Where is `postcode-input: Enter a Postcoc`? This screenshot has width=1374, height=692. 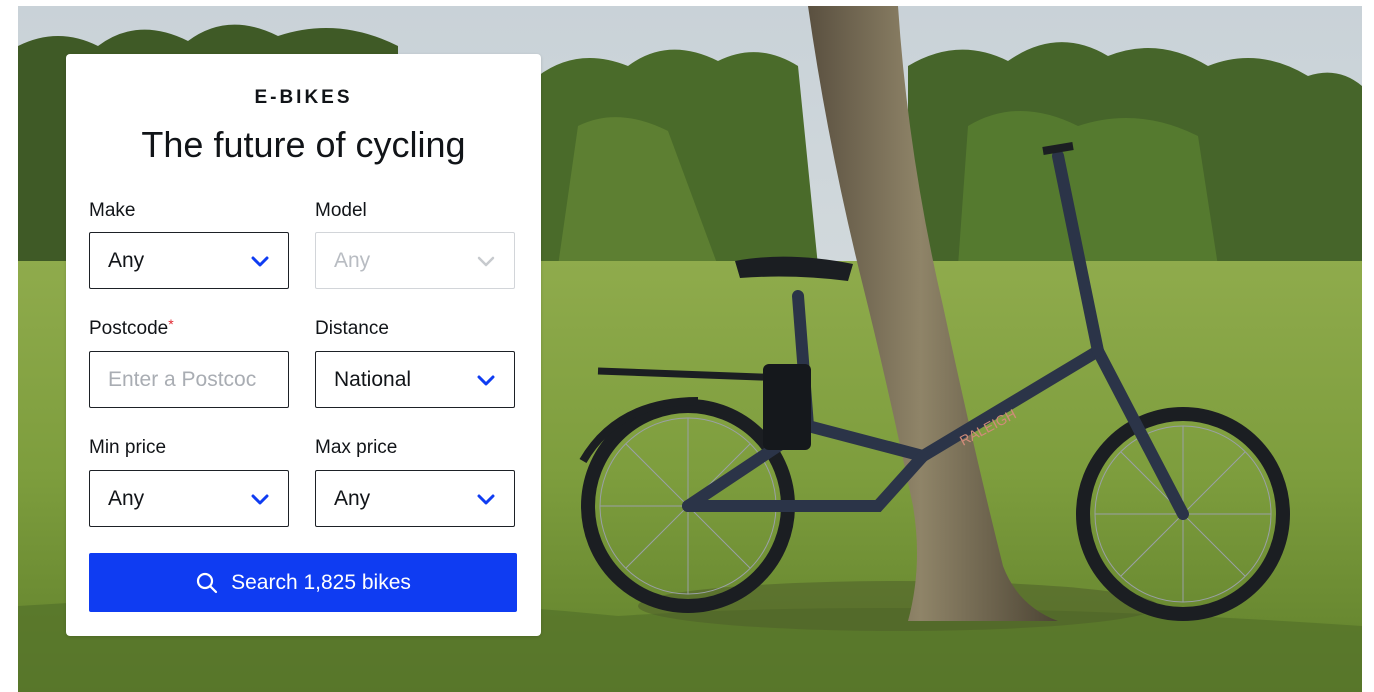
postcode-input: Enter a Postcoc is located at coordinates (189, 379).